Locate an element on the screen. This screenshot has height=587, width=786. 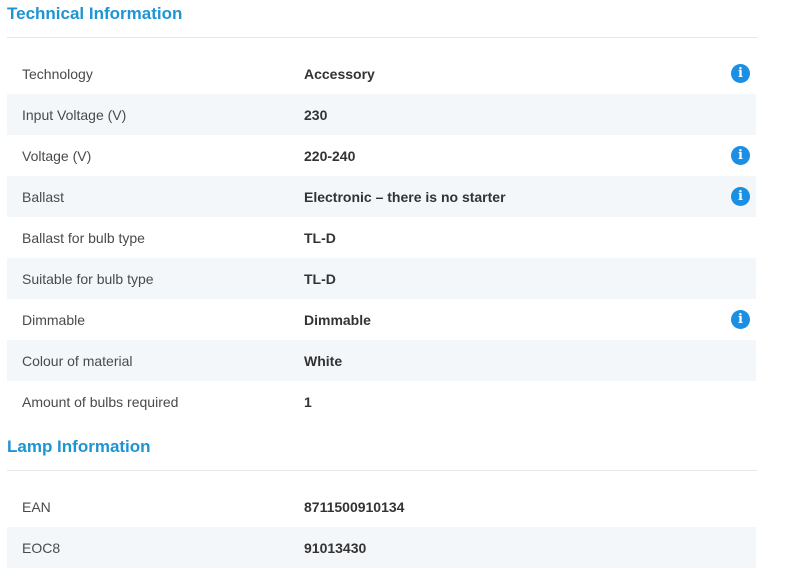
technical-information-title: Technical Information is located at coordinates (95, 13).